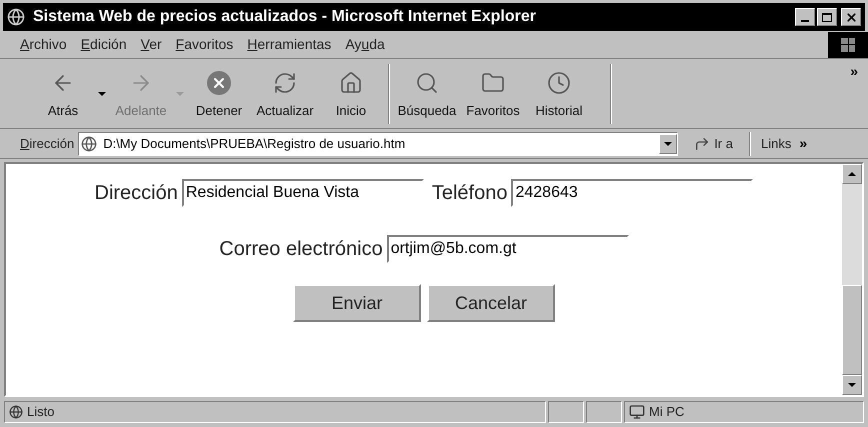 This screenshot has width=868, height=427. Describe the element at coordinates (827, 17) in the screenshot. I see `maximize-button` at that location.